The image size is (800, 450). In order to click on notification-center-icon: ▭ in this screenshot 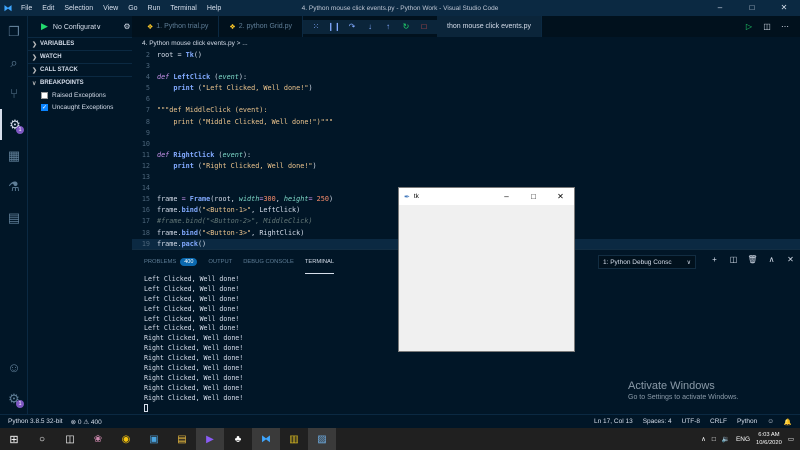, I will do `click(791, 439)`.